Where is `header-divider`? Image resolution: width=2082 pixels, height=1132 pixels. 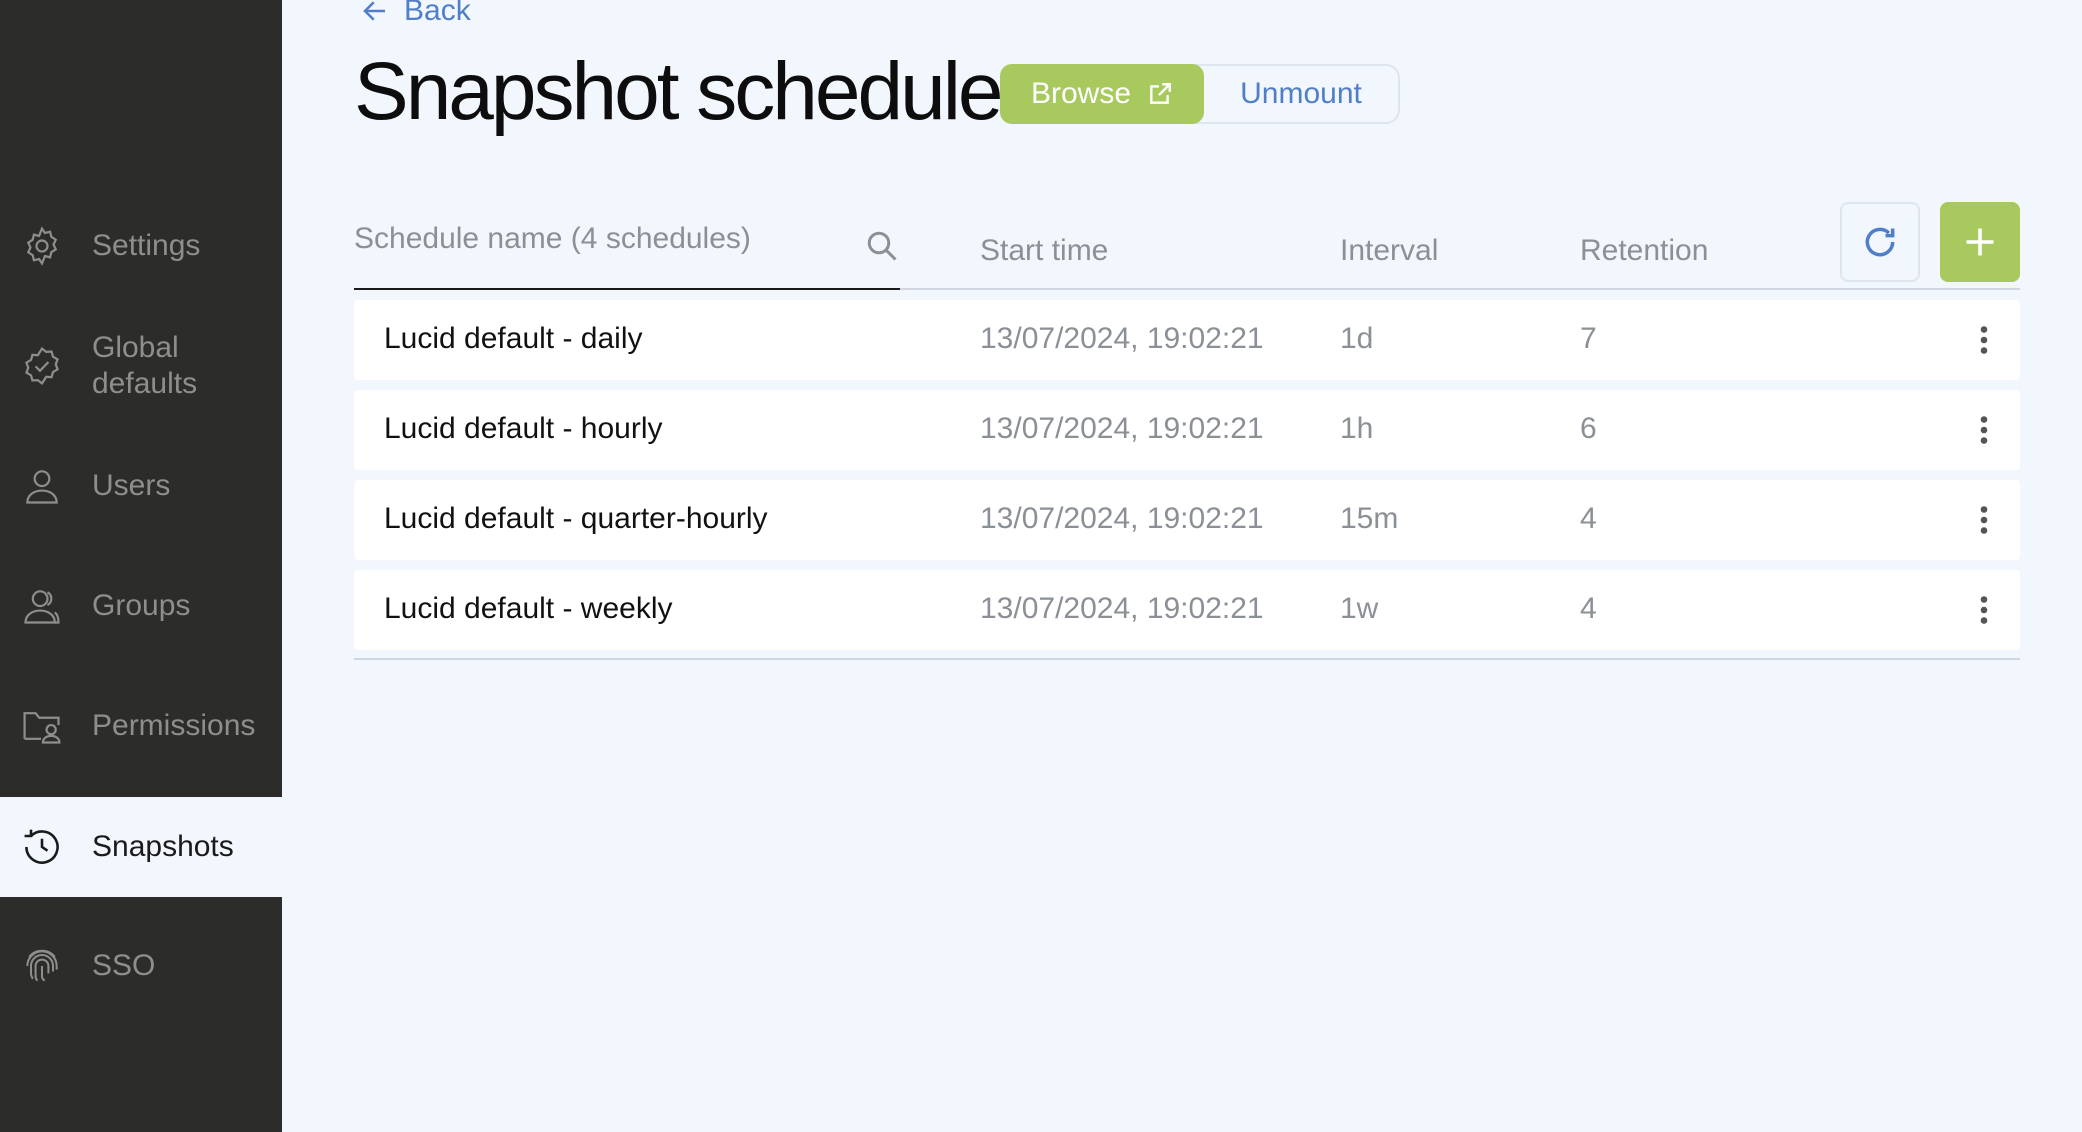 header-divider is located at coordinates (1460, 289).